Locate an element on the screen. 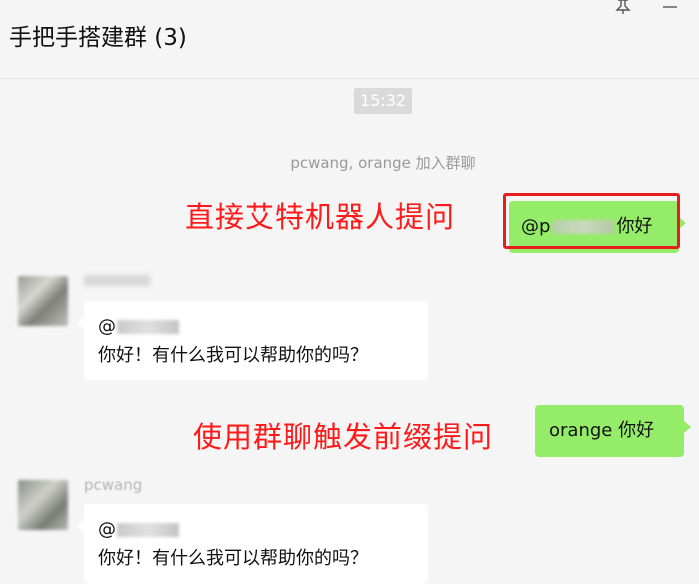 This screenshot has height=584, width=699. sender-name is located at coordinates (117, 281).